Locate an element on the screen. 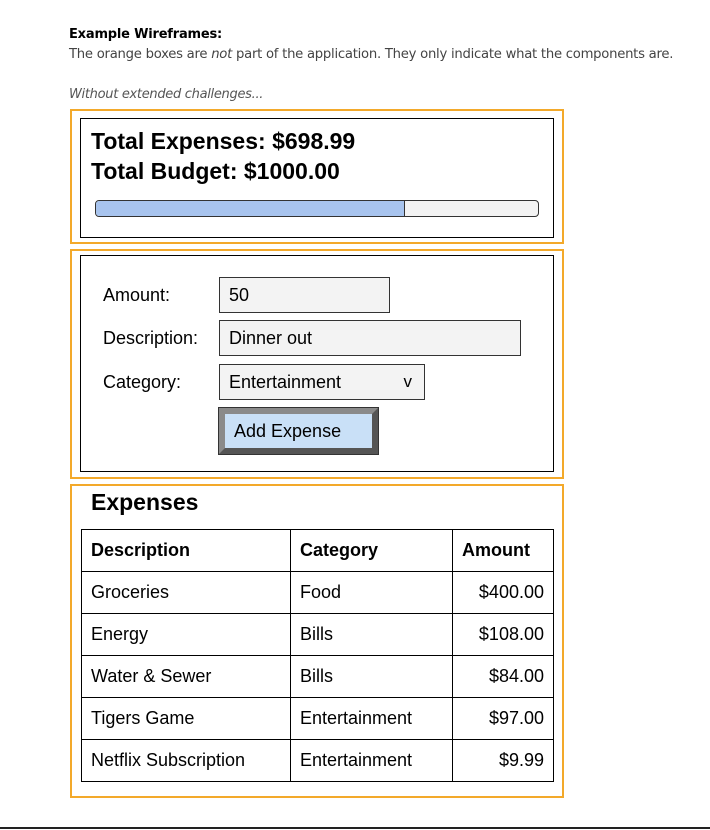 The width and height of the screenshot is (710, 830). row-description: Netflix Subscription is located at coordinates (186, 760).